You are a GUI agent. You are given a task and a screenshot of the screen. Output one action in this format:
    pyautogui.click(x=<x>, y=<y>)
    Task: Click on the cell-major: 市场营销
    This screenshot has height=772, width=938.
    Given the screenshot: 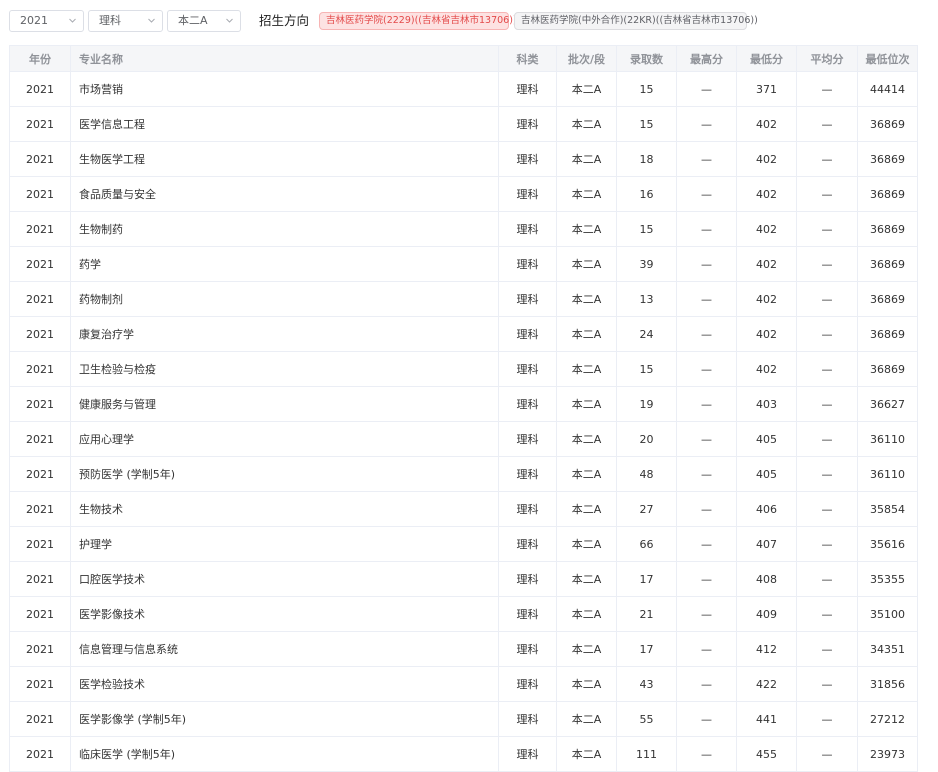 What is the action you would take?
    pyautogui.click(x=284, y=89)
    